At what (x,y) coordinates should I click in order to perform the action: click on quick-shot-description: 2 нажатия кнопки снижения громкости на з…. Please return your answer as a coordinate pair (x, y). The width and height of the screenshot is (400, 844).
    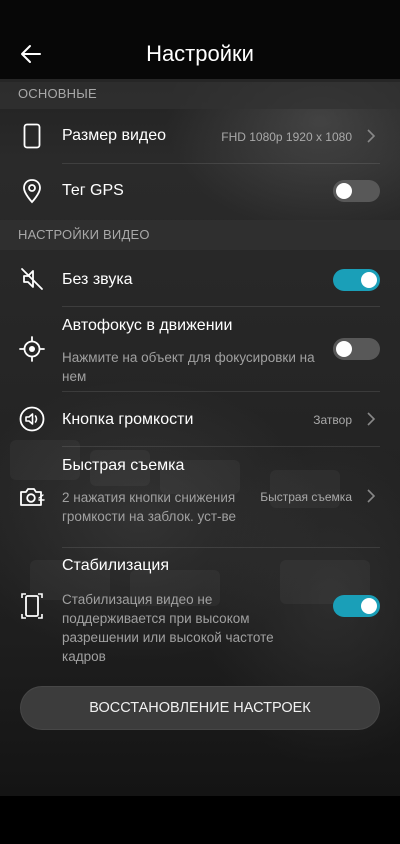
    Looking at the image, I should click on (149, 507).